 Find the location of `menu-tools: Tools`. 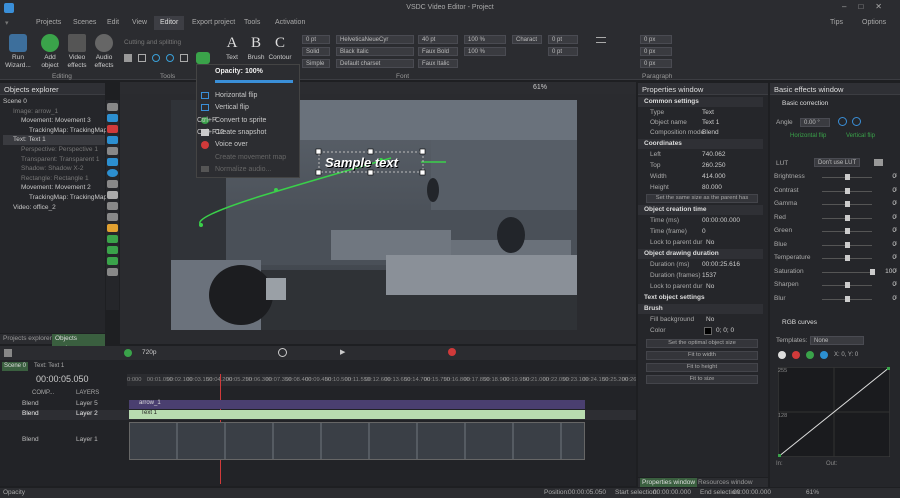

menu-tools: Tools is located at coordinates (252, 22).